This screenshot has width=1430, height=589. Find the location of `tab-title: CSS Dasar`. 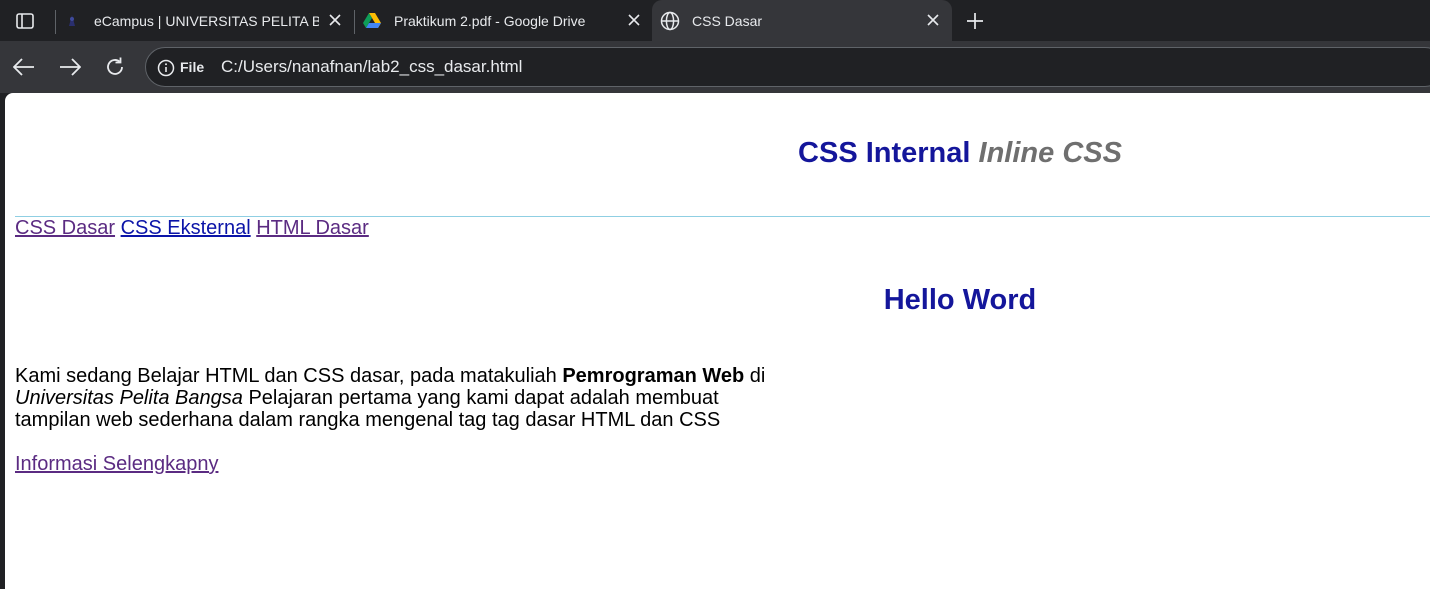

tab-title: CSS Dasar is located at coordinates (727, 20).